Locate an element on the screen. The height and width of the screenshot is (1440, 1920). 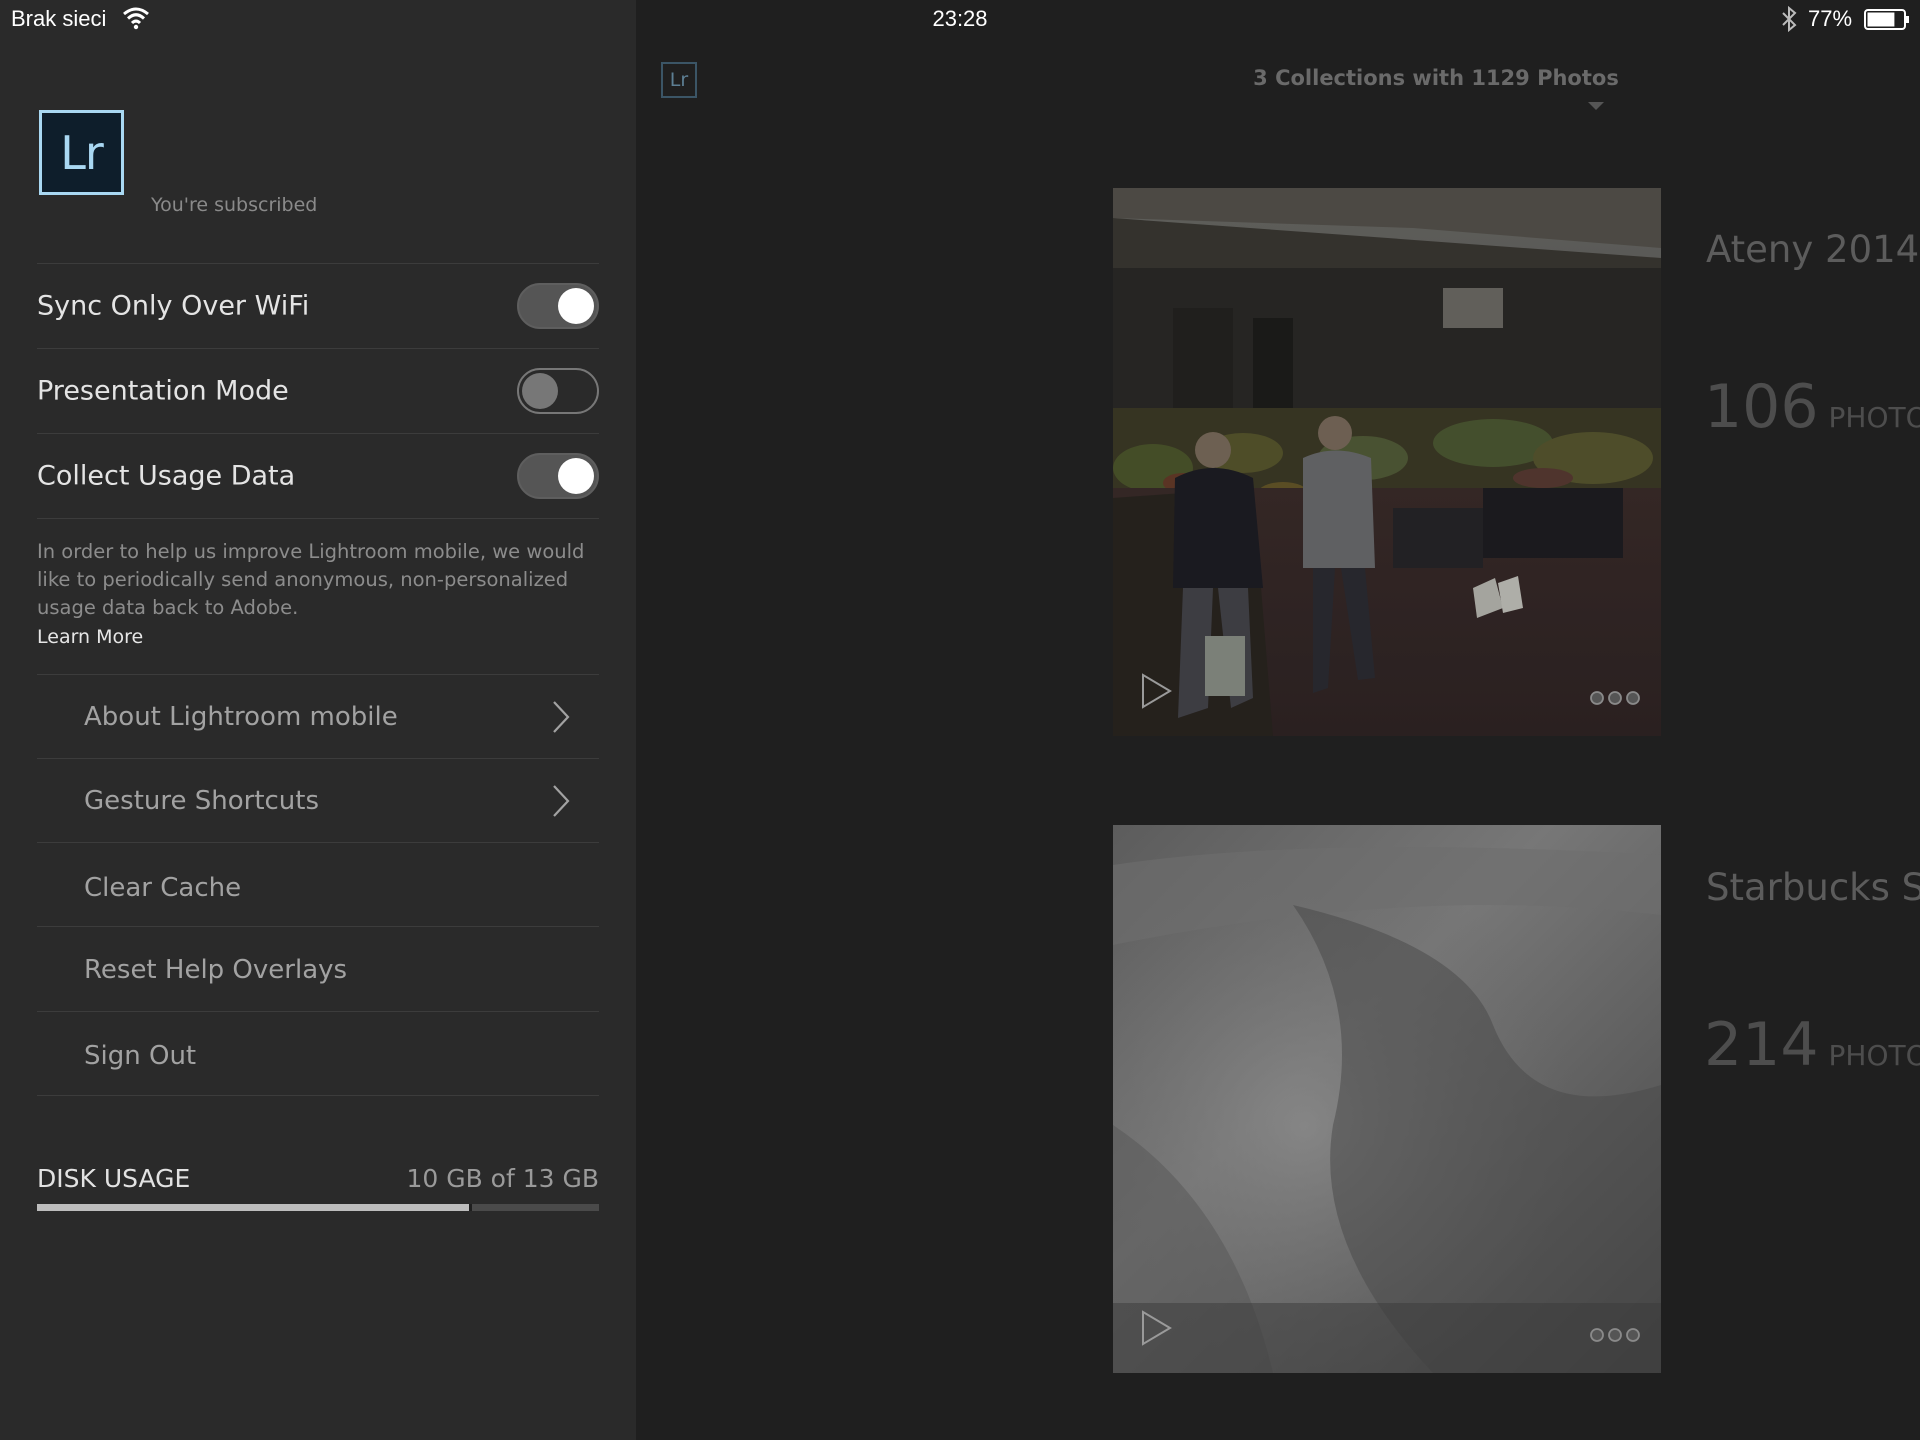
menu-item-label: Clear Cache is located at coordinates (163, 888).